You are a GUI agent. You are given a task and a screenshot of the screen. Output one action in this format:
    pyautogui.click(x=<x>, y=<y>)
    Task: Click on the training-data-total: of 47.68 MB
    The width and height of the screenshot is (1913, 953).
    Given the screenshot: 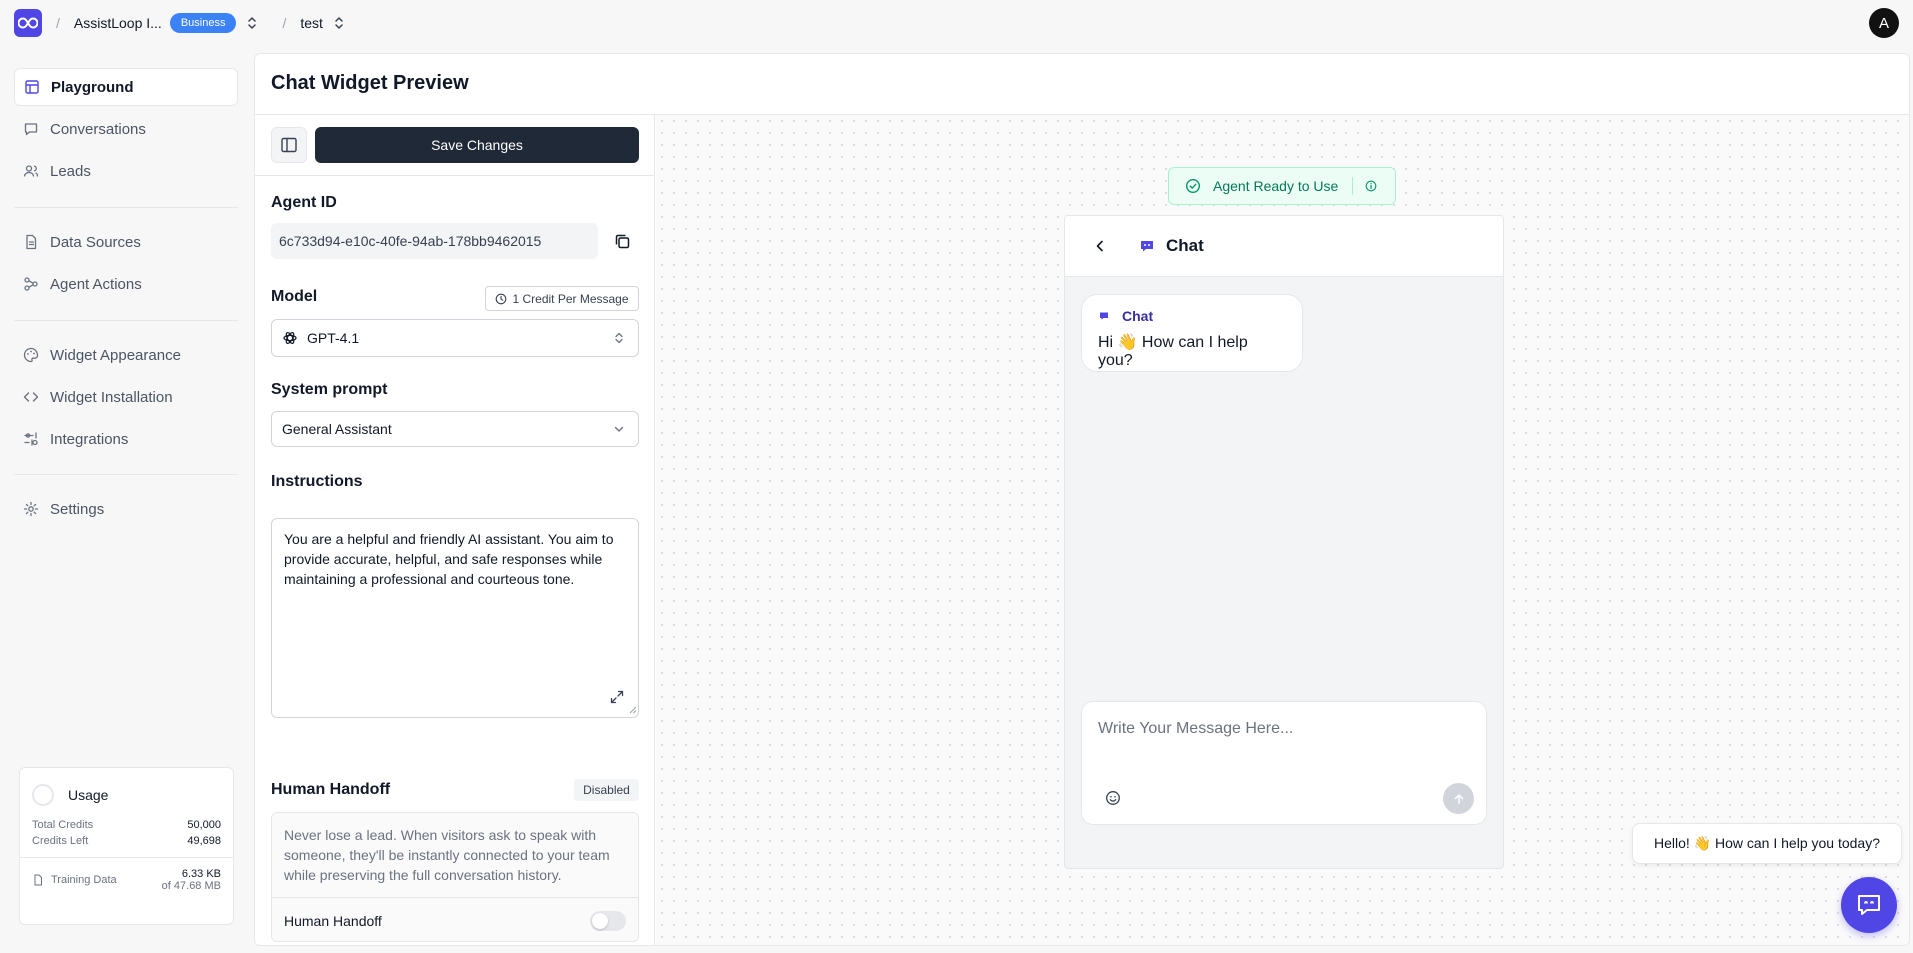 What is the action you would take?
    pyautogui.click(x=191, y=886)
    